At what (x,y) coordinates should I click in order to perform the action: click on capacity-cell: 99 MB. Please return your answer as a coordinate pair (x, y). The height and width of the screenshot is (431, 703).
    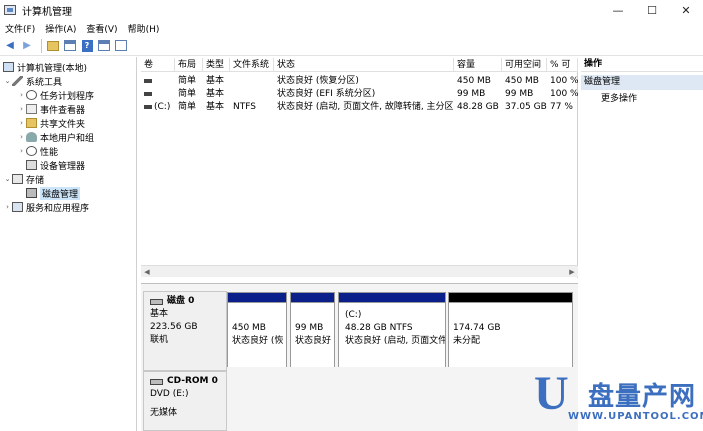
    Looking at the image, I should click on (471, 94).